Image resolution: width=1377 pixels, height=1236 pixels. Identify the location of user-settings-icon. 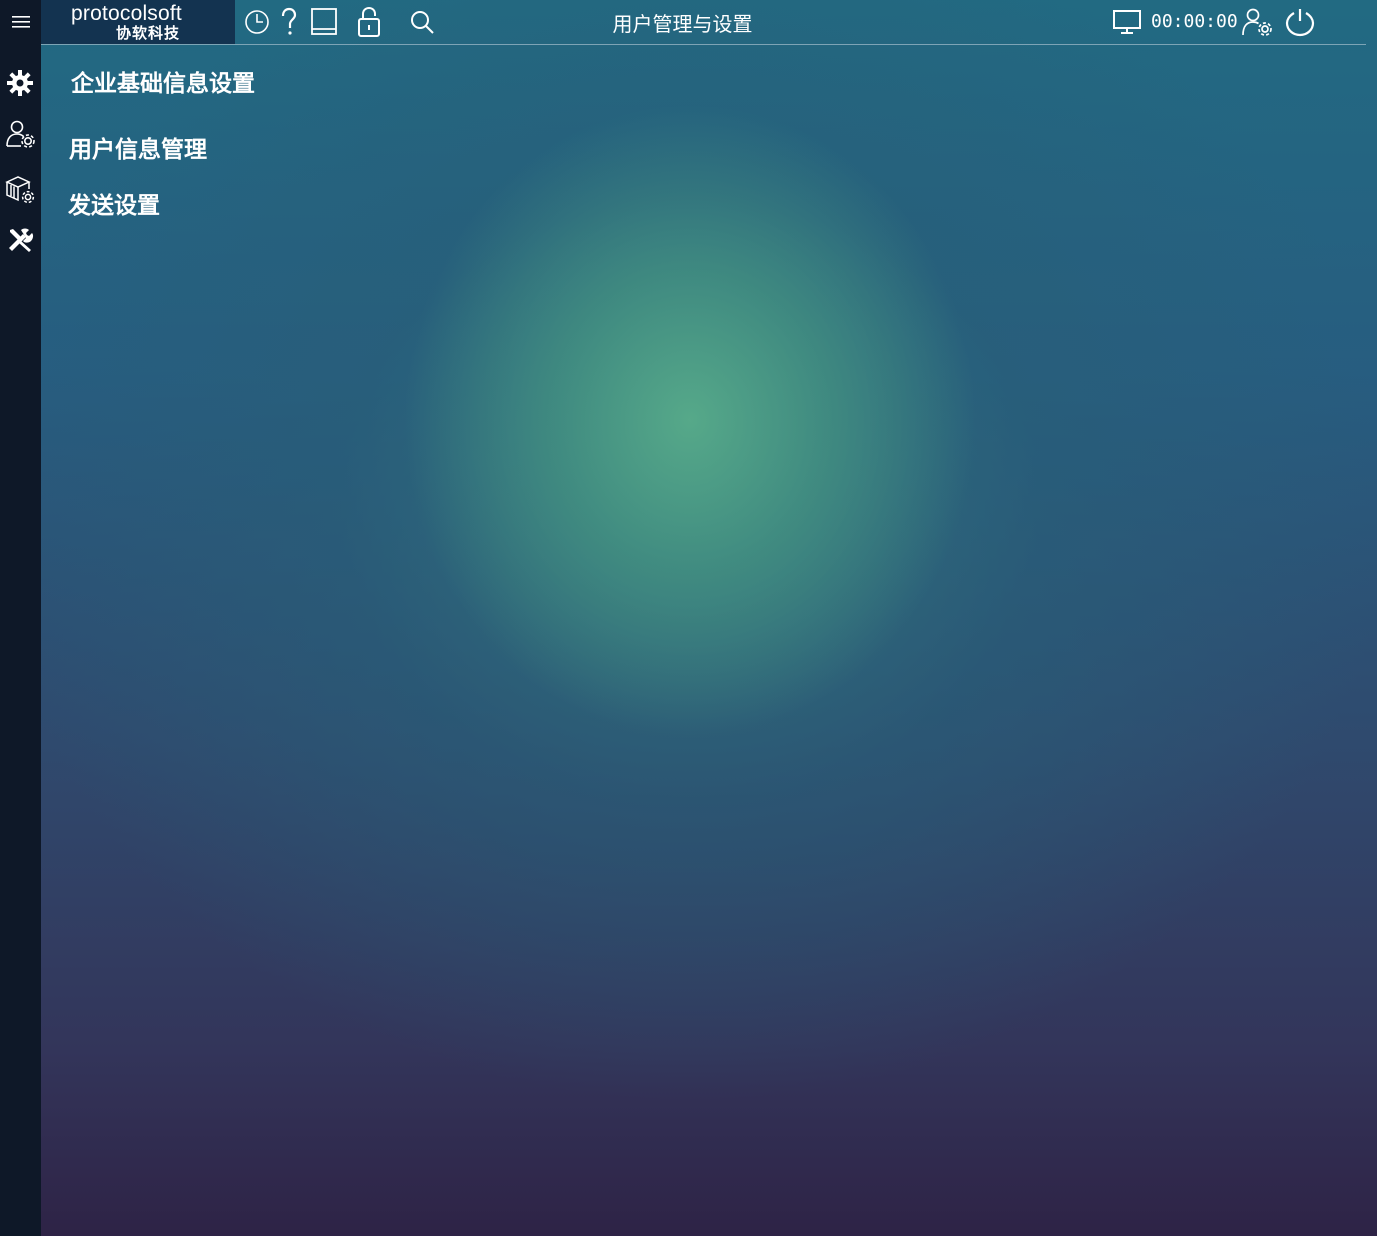
(20, 134).